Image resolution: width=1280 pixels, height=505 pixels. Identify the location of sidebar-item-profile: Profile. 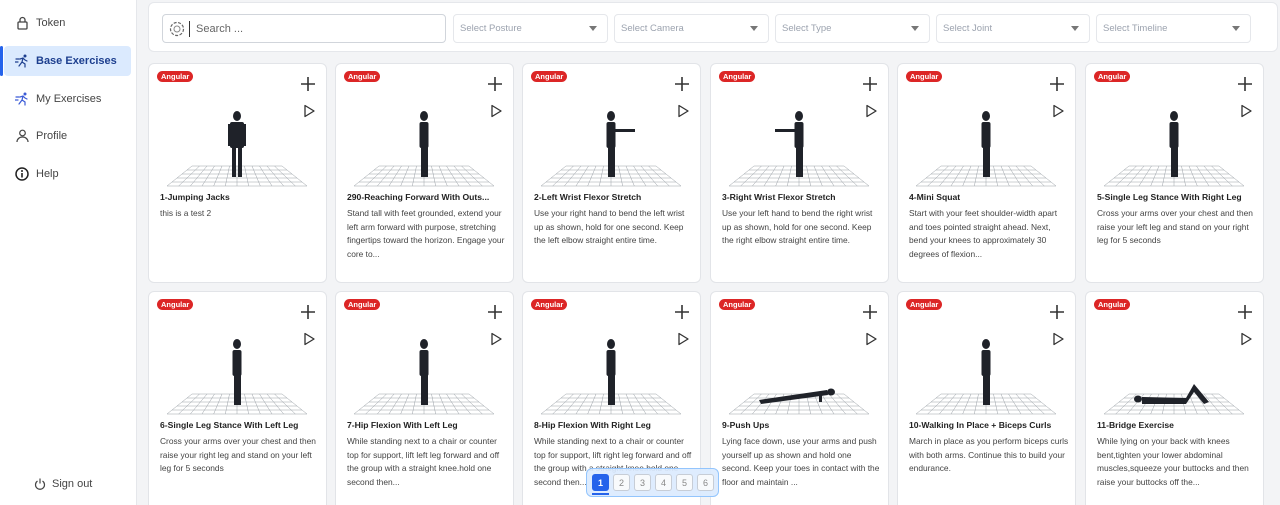
(67, 136).